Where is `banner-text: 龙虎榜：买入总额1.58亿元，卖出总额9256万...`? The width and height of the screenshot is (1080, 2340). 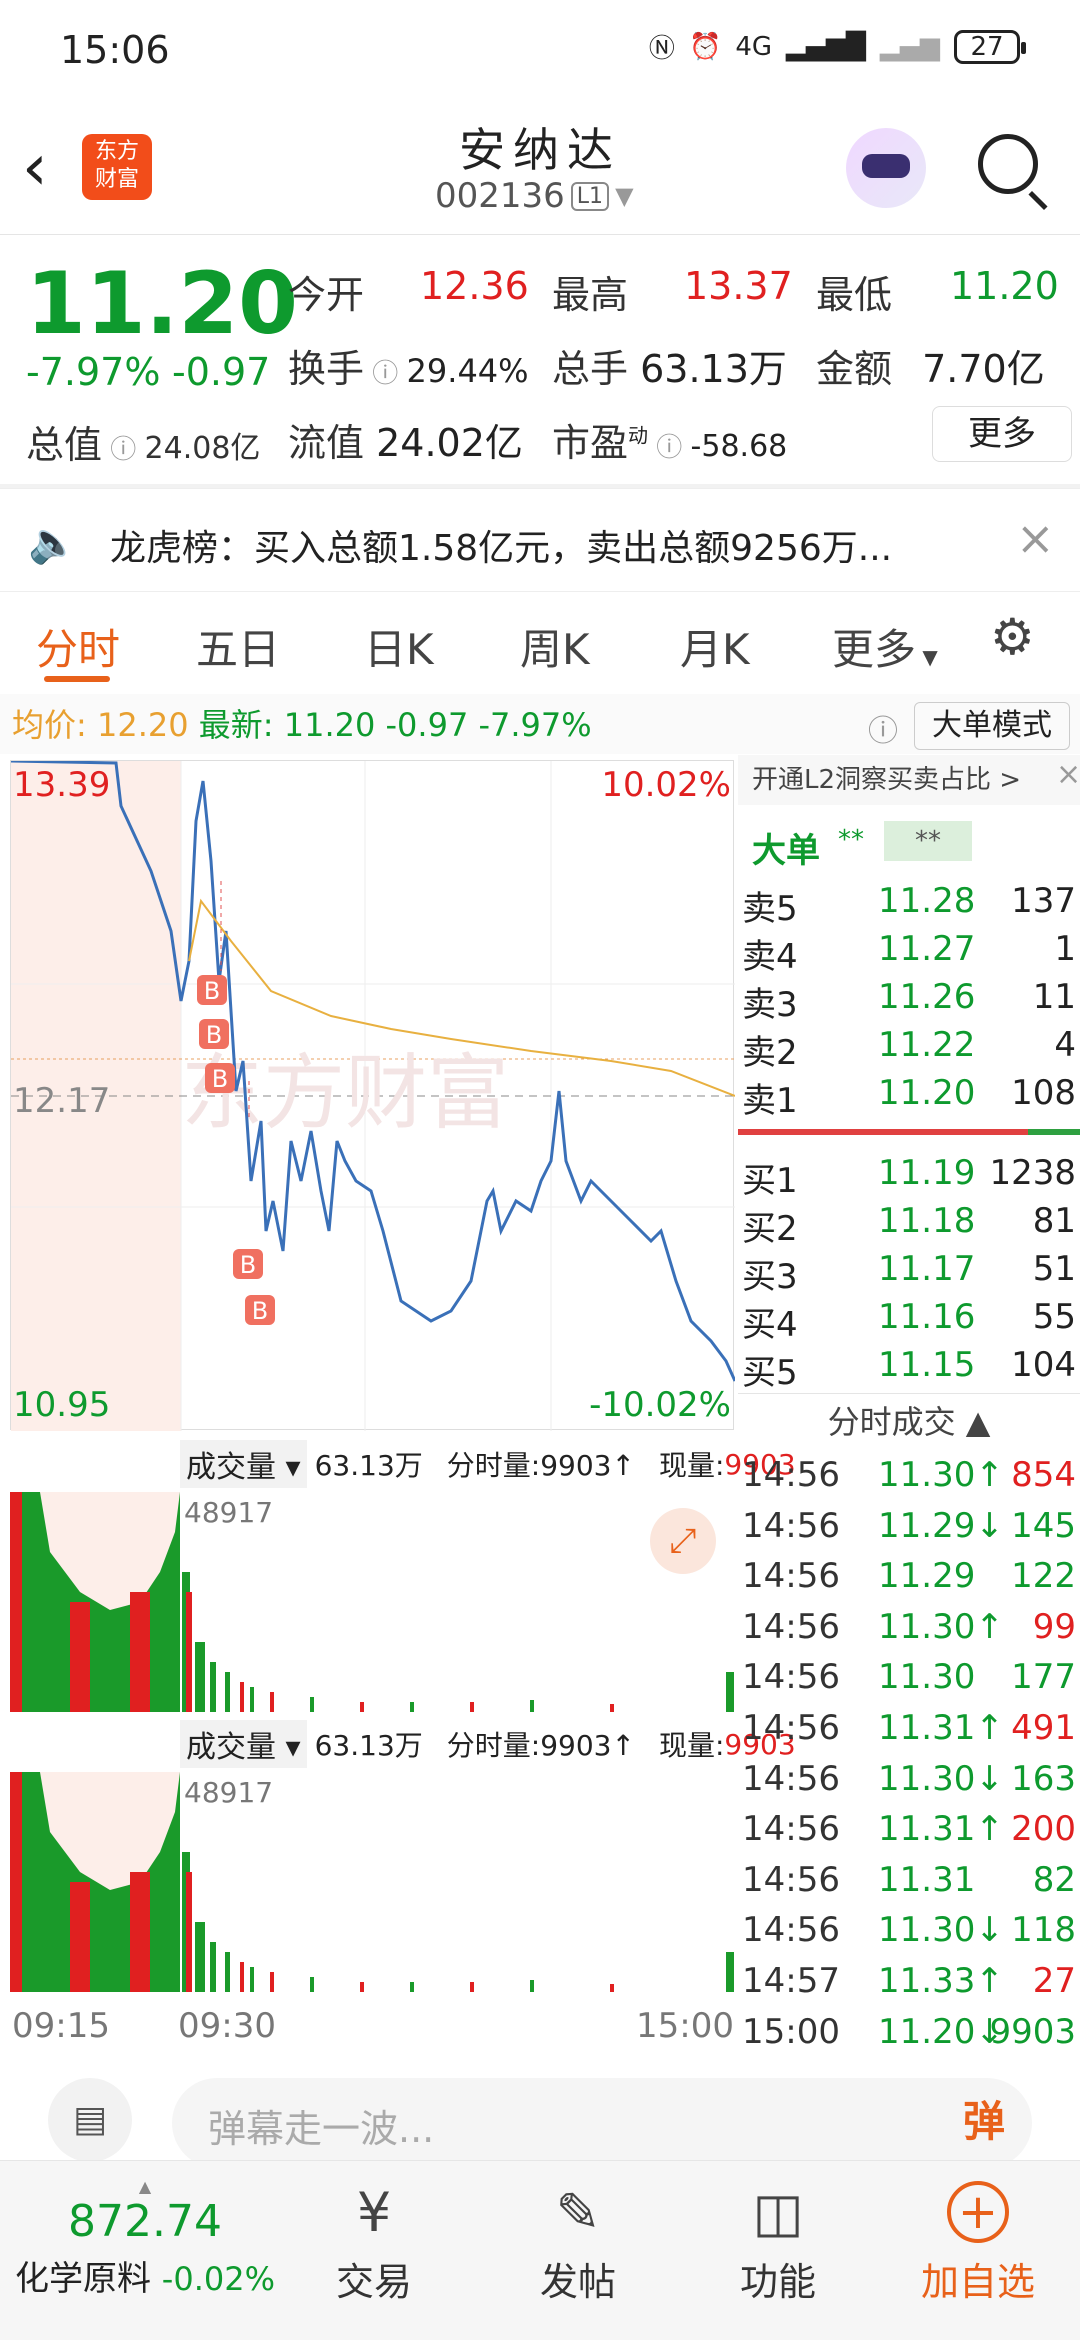 banner-text: 龙虎榜：买入总额1.58亿元，卖出总额9256万... is located at coordinates (501, 548).